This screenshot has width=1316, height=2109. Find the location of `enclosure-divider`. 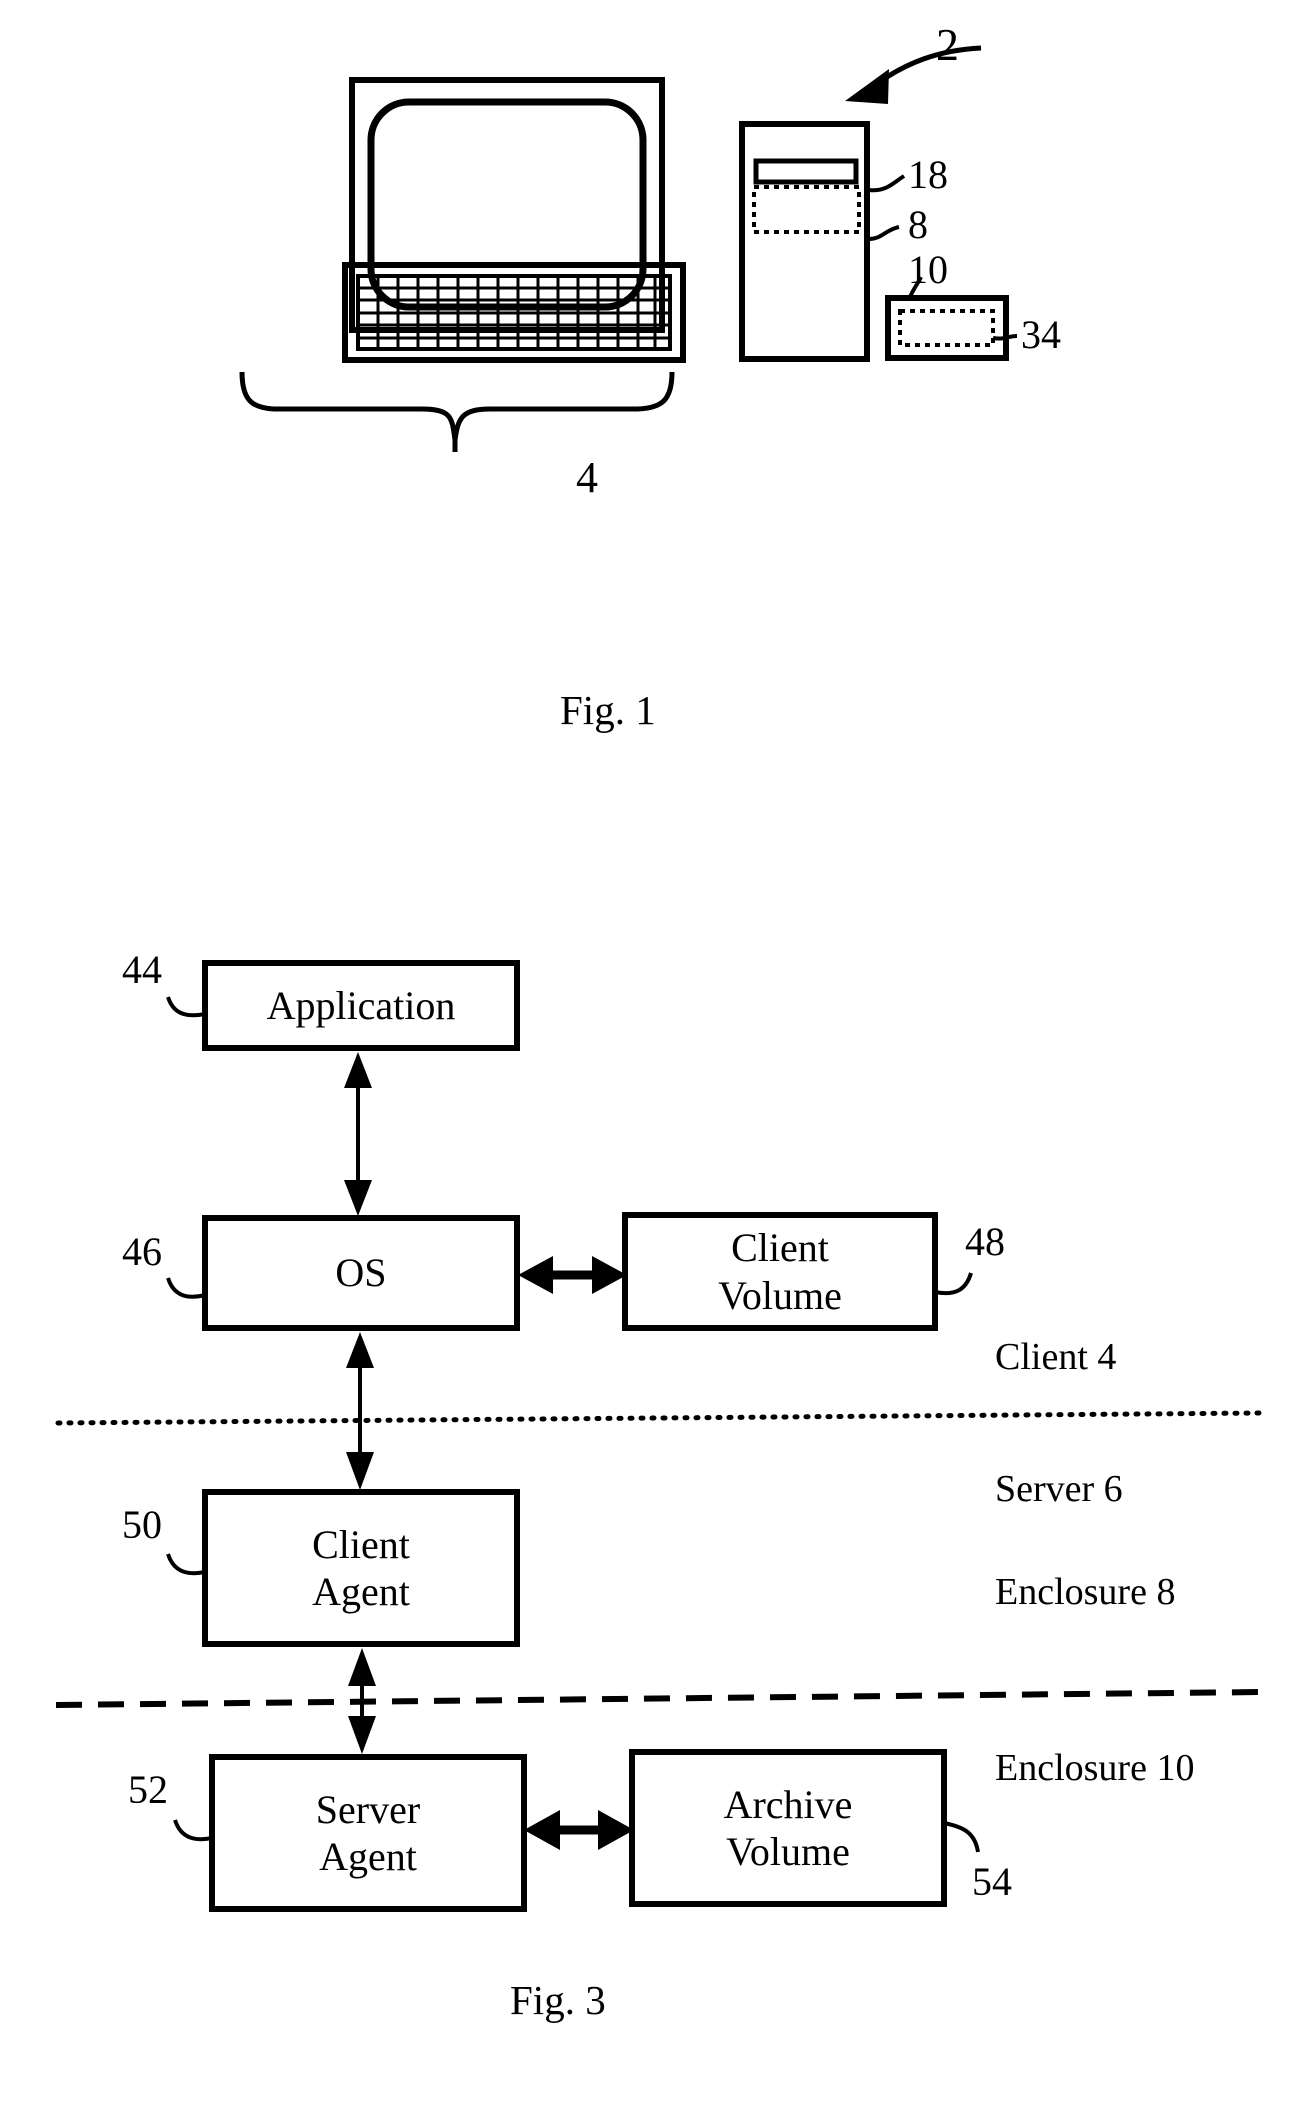

enclosure-divider is located at coordinates (659, 1698).